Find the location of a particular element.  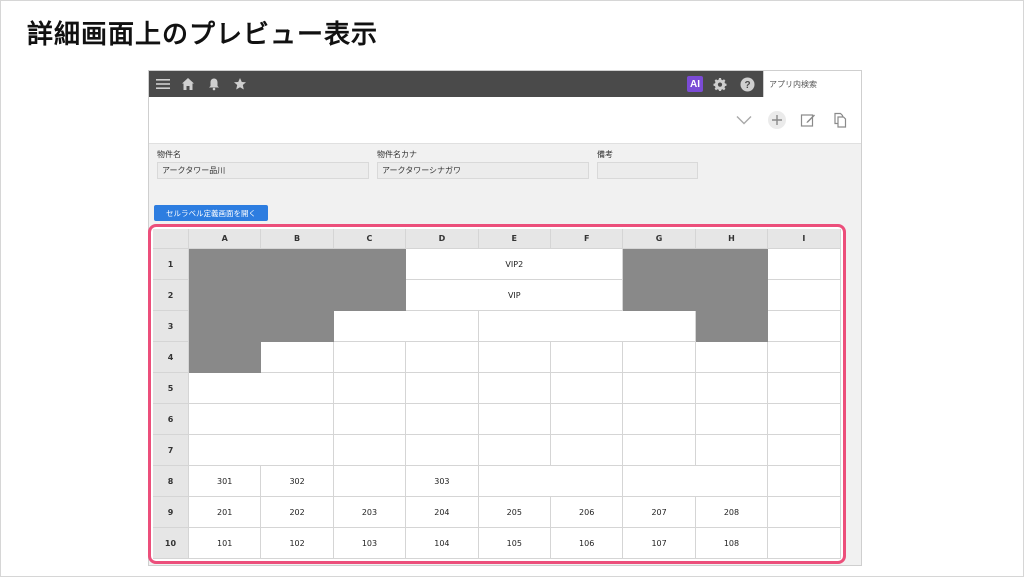

grid-cell: 204 is located at coordinates (442, 512).